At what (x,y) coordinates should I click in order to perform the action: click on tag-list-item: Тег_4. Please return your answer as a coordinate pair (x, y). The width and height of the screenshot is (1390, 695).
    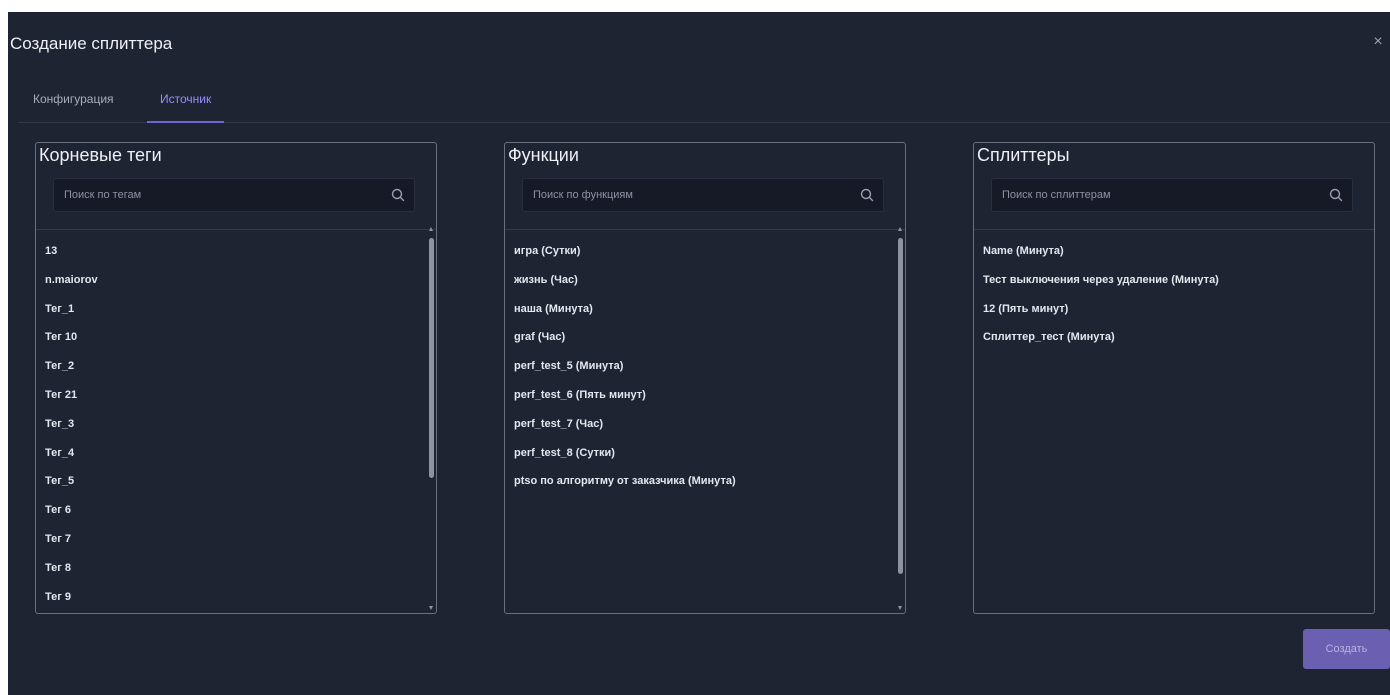
    Looking at the image, I should click on (233, 453).